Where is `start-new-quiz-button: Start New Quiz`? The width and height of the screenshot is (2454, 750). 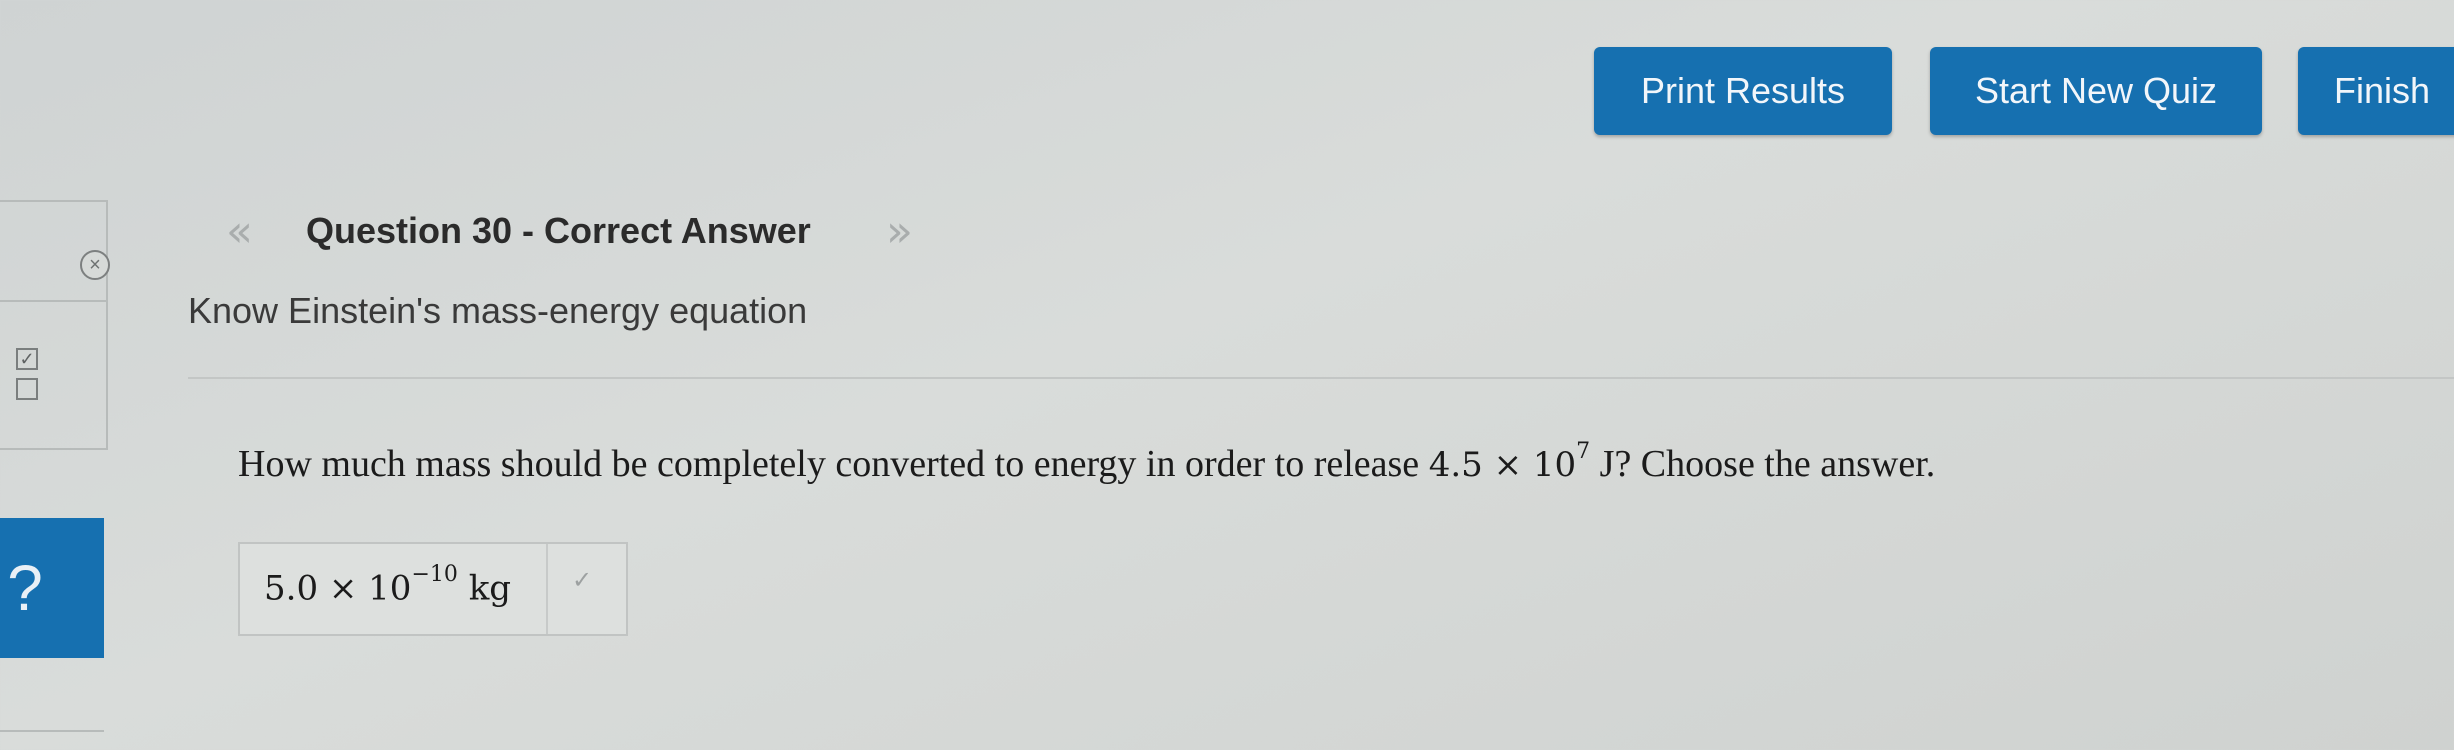
start-new-quiz-button: Start New Quiz is located at coordinates (2096, 91).